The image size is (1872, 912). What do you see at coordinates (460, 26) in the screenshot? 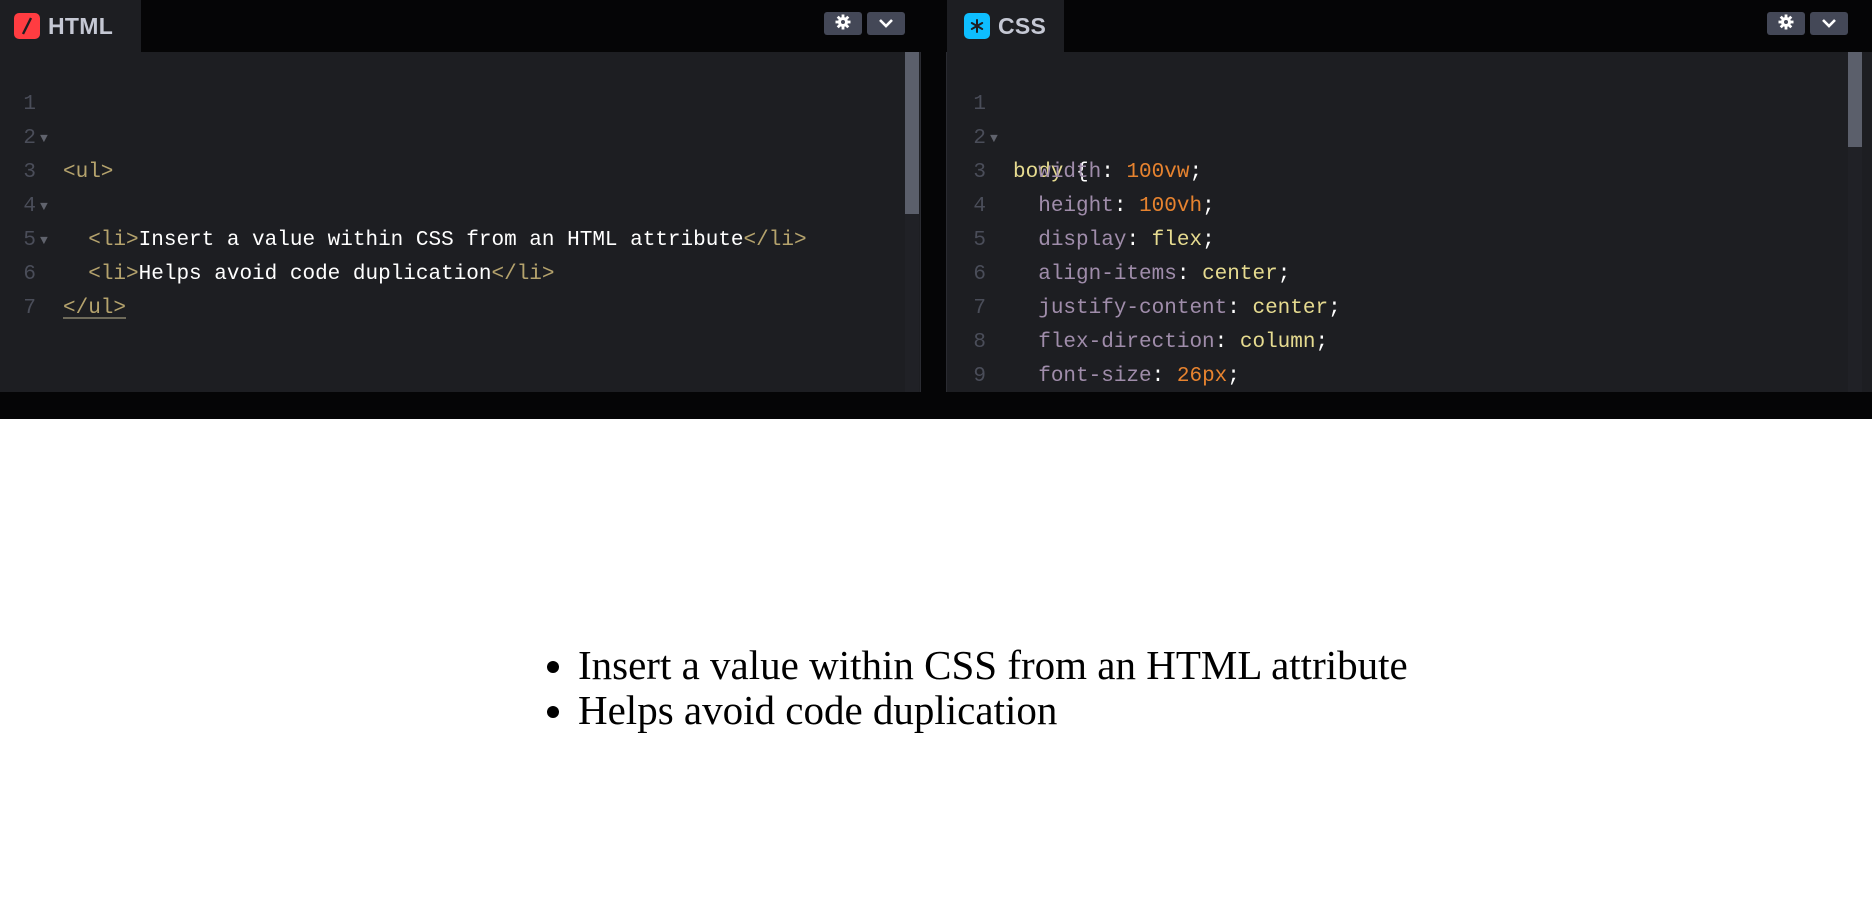
I see `html-panel-header: HTML` at bounding box center [460, 26].